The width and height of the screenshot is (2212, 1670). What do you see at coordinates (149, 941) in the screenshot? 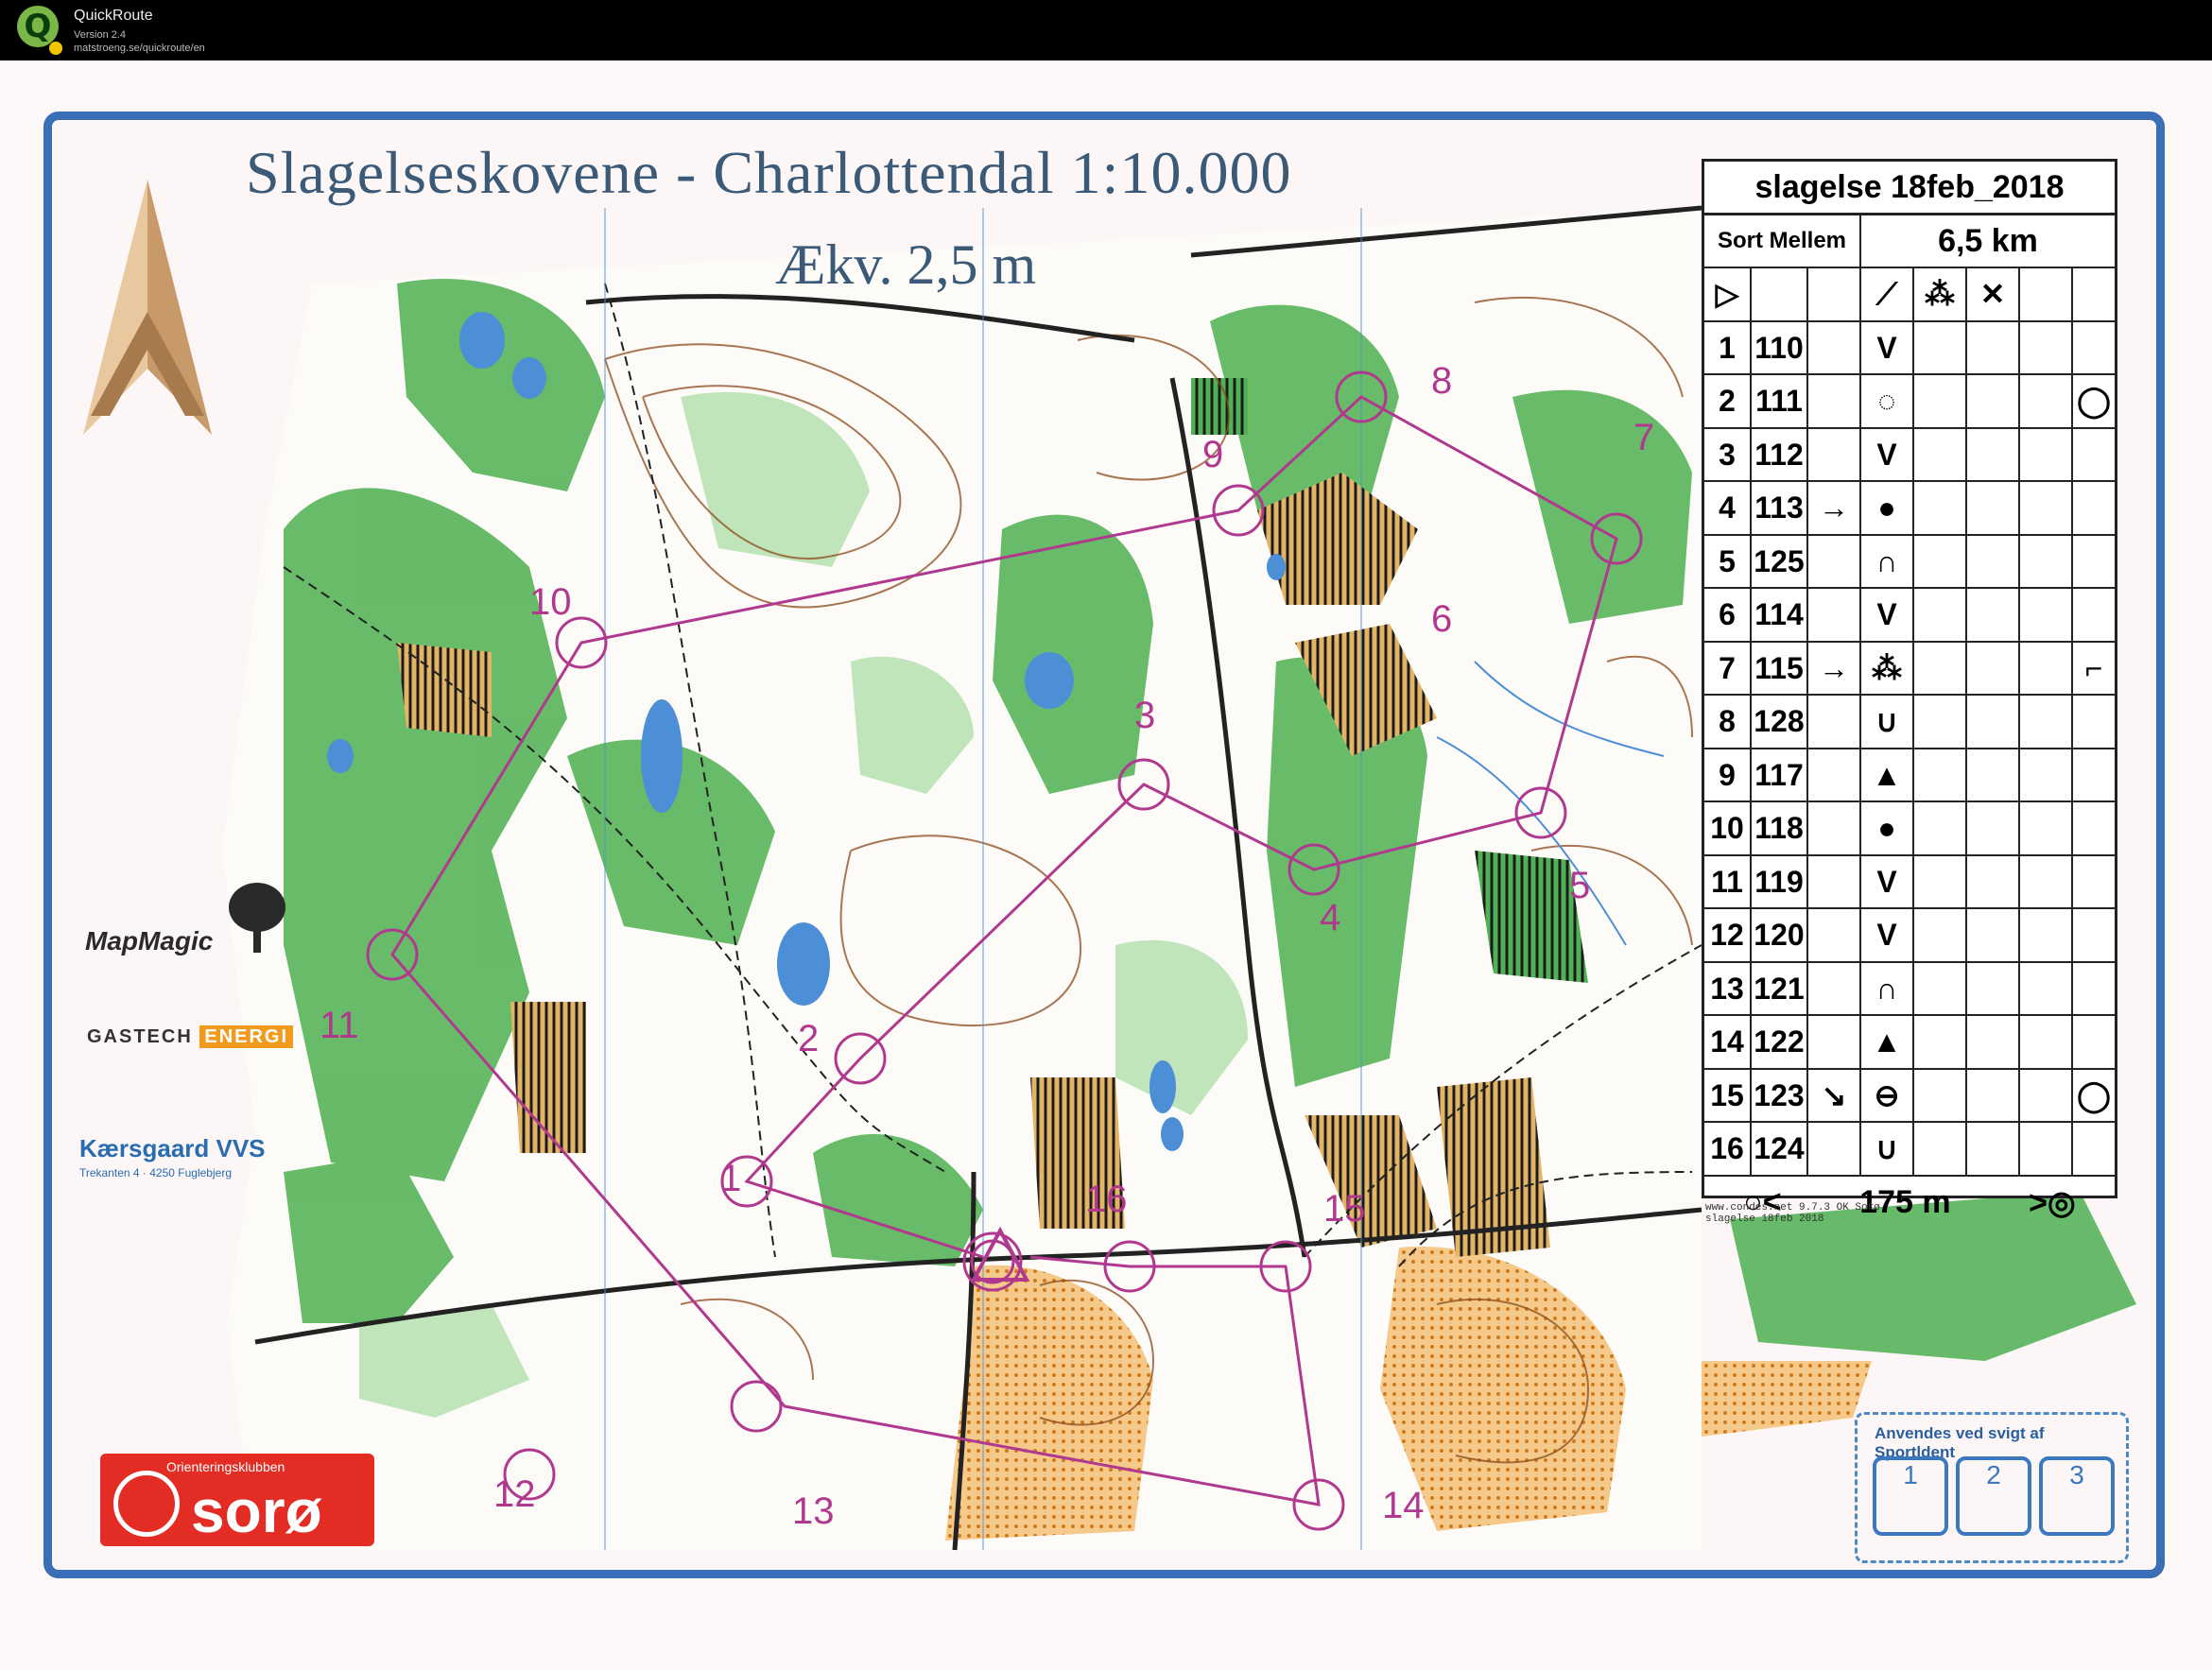
I see `mapmagic-logo: MapMagic` at bounding box center [149, 941].